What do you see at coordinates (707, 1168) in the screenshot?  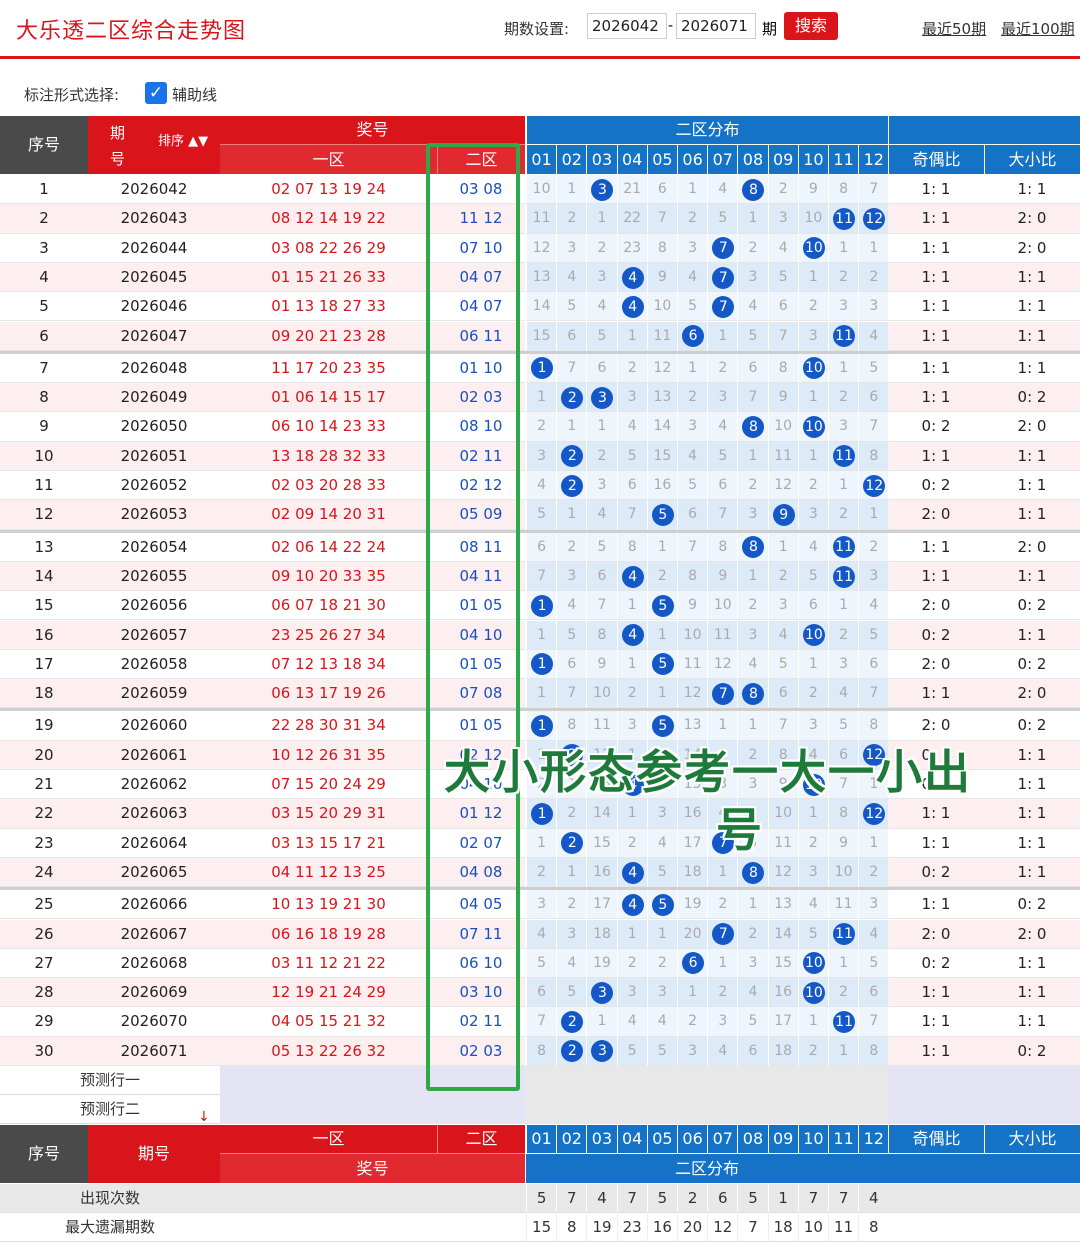 I see `footer-header-distribution: 二区分布` at bounding box center [707, 1168].